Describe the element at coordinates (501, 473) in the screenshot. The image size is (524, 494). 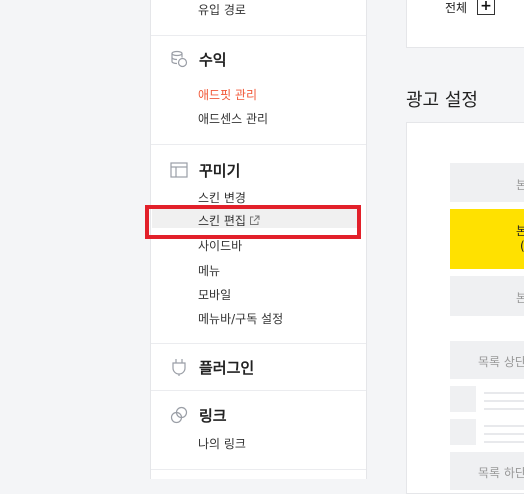
I see `slot-label: 목록 하단` at that location.